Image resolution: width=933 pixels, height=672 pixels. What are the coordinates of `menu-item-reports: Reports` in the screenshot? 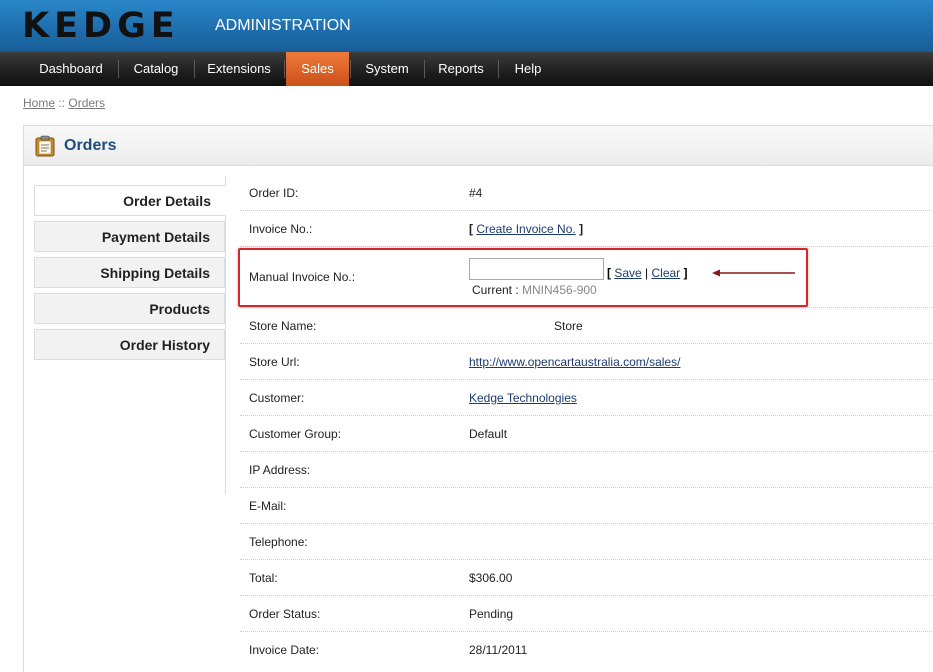 It's located at (461, 69).